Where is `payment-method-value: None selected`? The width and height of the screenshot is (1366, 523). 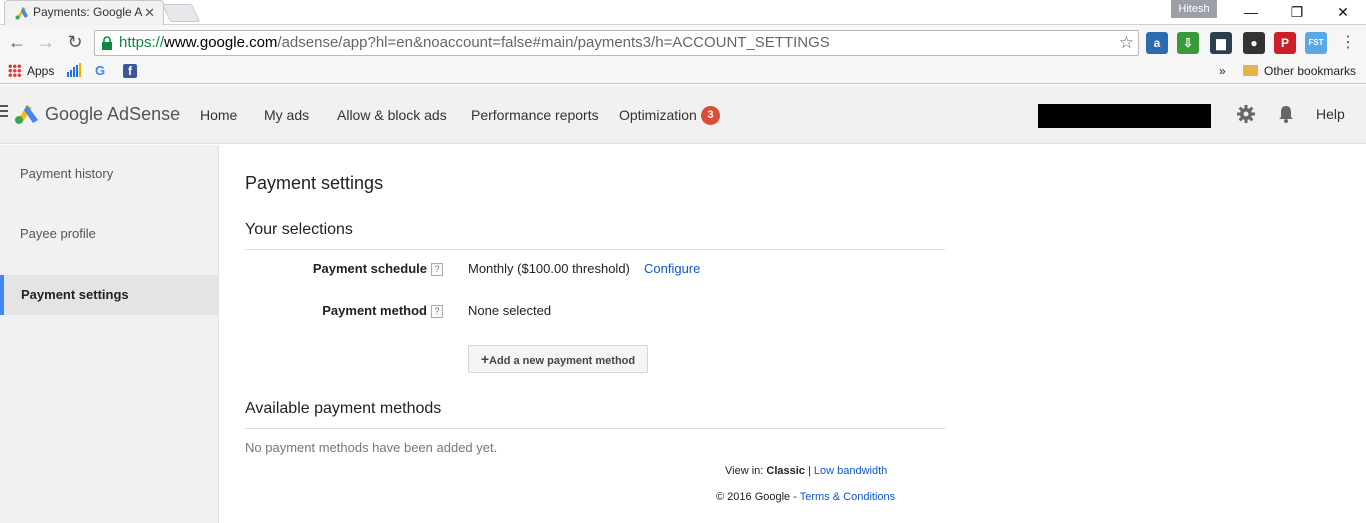
payment-method-value: None selected is located at coordinates (510, 310).